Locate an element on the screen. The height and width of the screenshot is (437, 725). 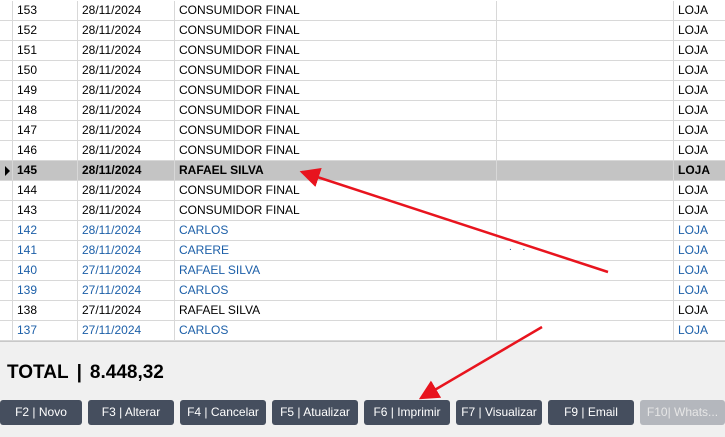
cell-id: 139 is located at coordinates (45, 290).